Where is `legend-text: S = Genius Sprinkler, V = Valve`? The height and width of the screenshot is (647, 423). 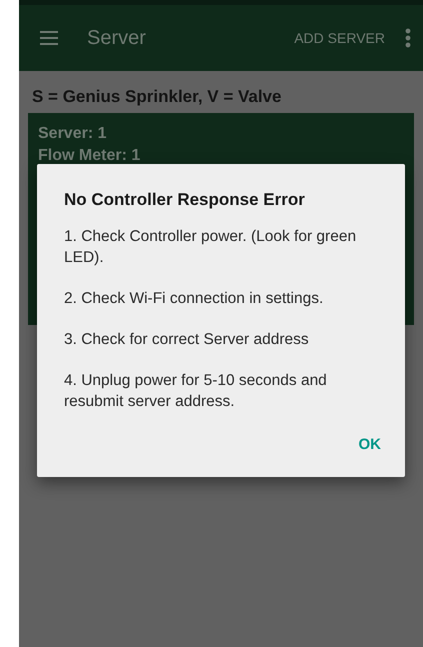
legend-text: S = Genius Sprinkler, V = Valve is located at coordinates (157, 97).